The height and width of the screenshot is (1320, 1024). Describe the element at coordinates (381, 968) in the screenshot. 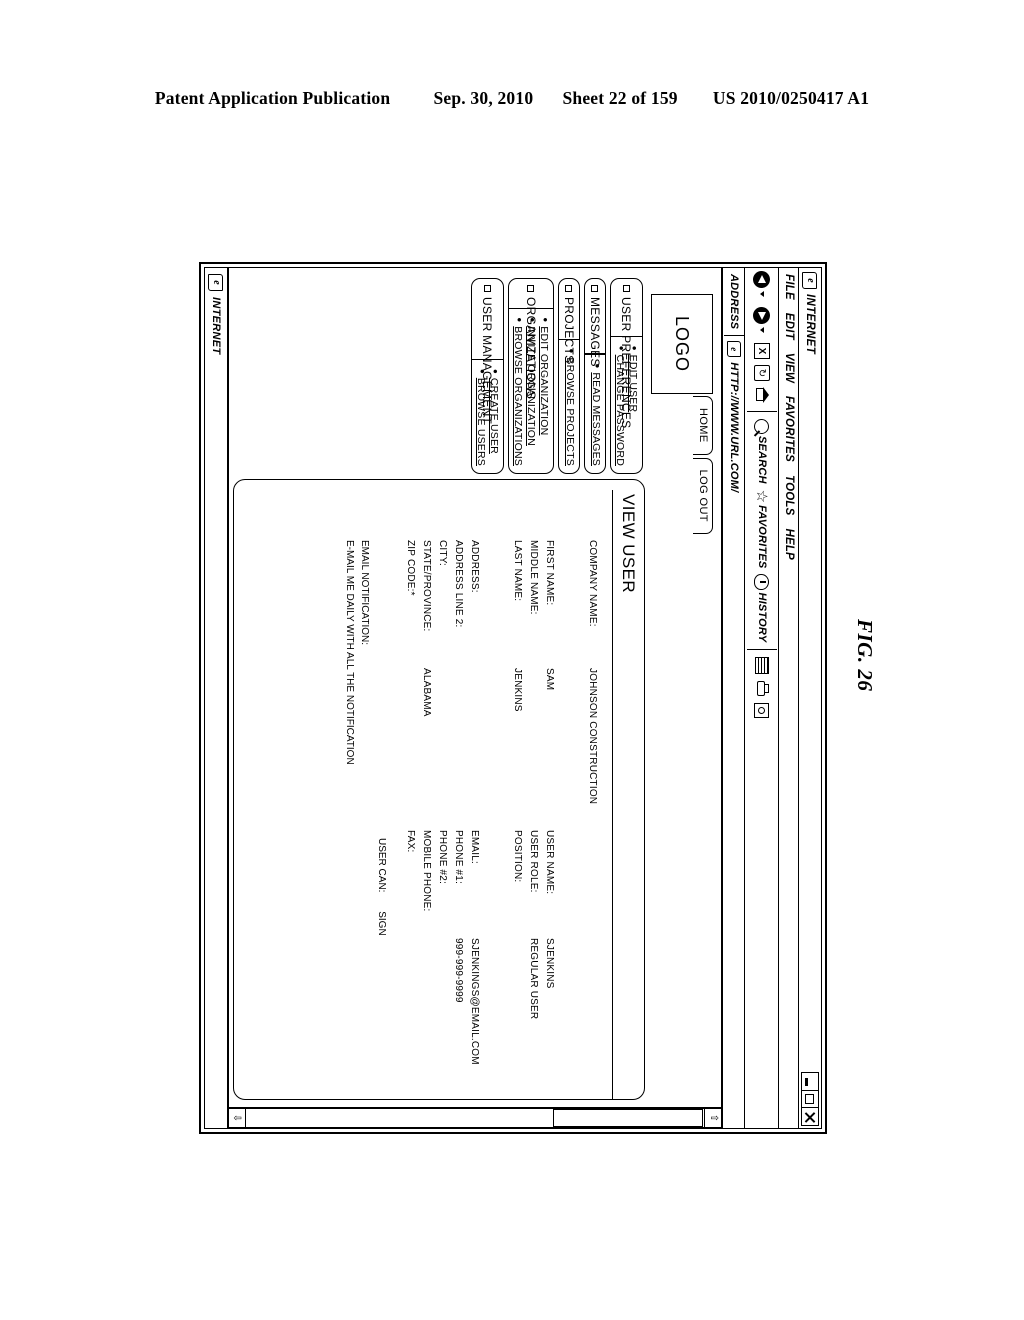

I see `user-can-row: USER CAN: SIGN` at that location.